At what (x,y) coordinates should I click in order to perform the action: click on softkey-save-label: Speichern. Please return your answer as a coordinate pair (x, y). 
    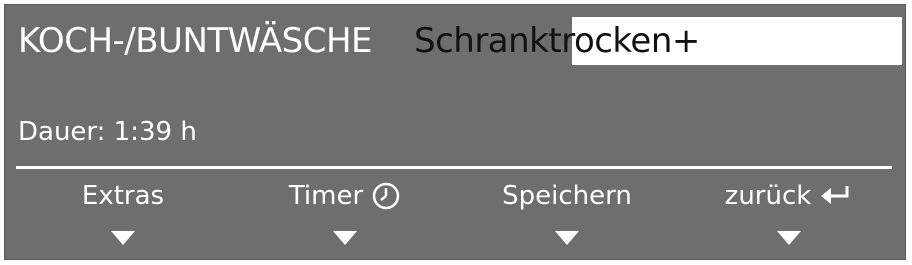
    Looking at the image, I should click on (567, 196).